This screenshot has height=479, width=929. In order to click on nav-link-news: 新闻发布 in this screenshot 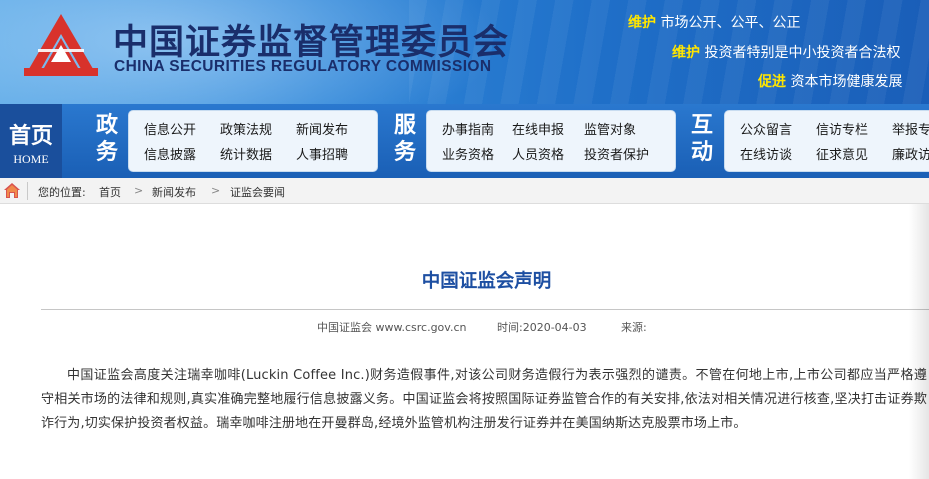, I will do `click(322, 128)`.